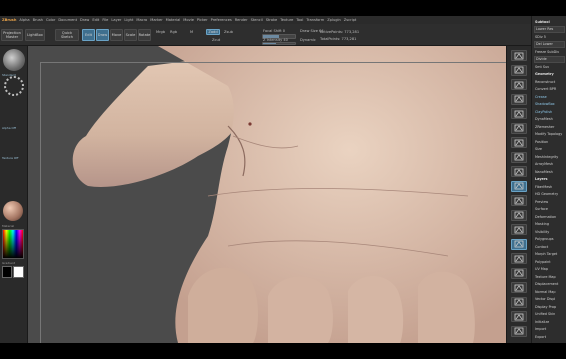 This screenshot has height=359, width=566. Describe the element at coordinates (549, 29) in the screenshot. I see `tray-item-lower-res: Lower Res` at that location.